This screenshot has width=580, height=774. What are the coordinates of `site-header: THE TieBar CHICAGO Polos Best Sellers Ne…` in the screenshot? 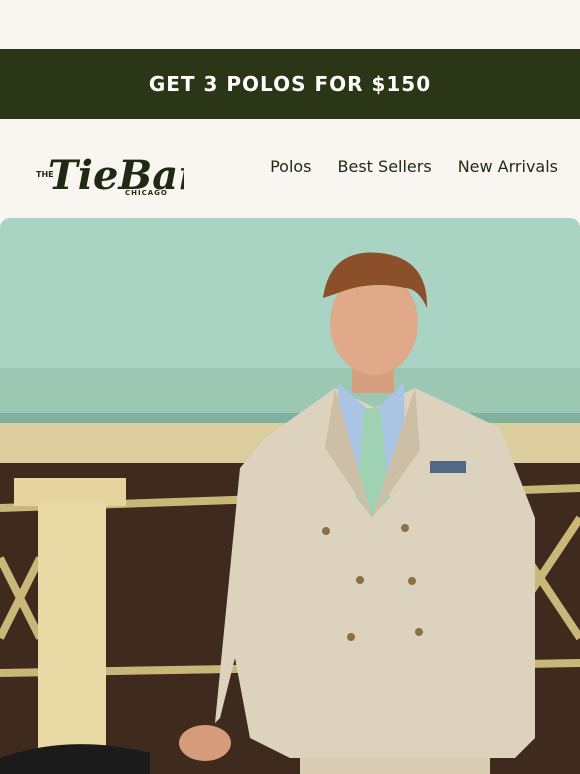 It's located at (290, 169).